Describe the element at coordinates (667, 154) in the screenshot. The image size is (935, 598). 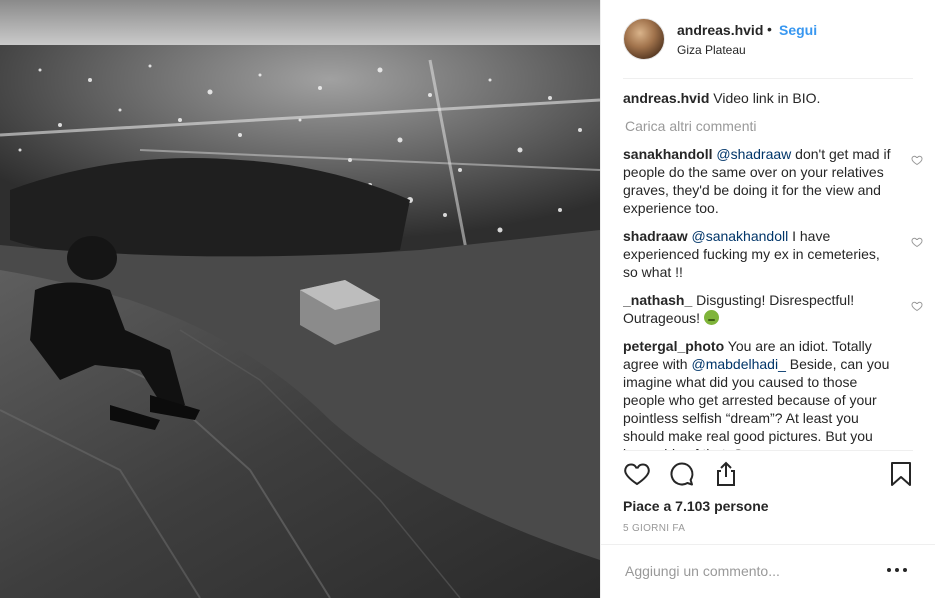
I see `comment-username: sanakhandoll` at that location.